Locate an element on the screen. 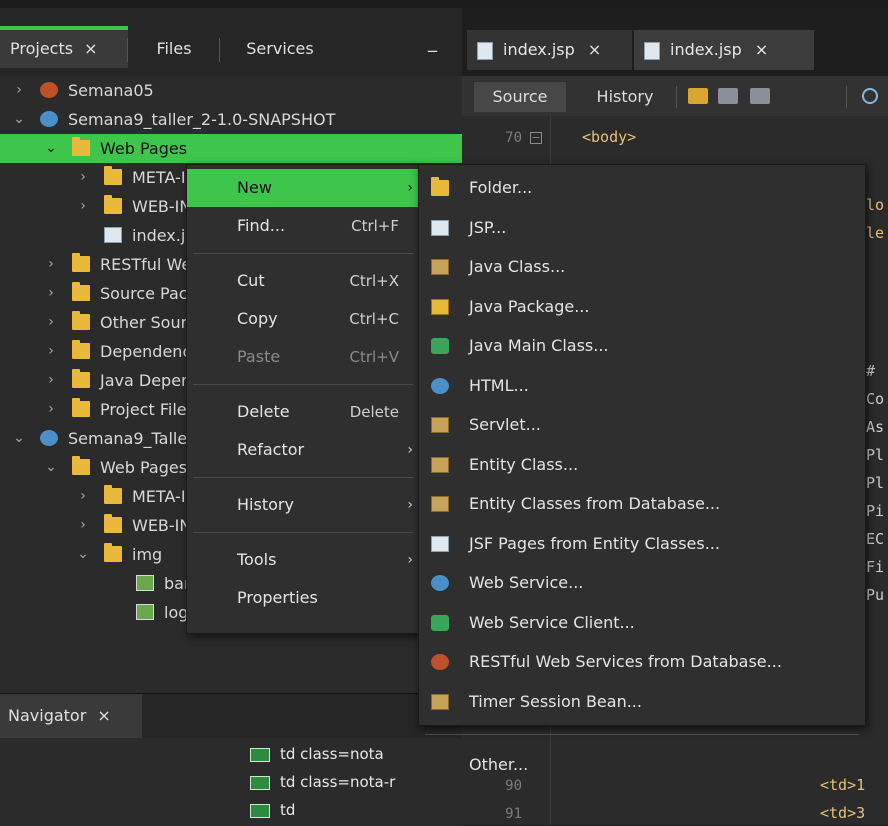 Image resolution: width=888 pixels, height=826 pixels. history-button: History is located at coordinates (625, 97).